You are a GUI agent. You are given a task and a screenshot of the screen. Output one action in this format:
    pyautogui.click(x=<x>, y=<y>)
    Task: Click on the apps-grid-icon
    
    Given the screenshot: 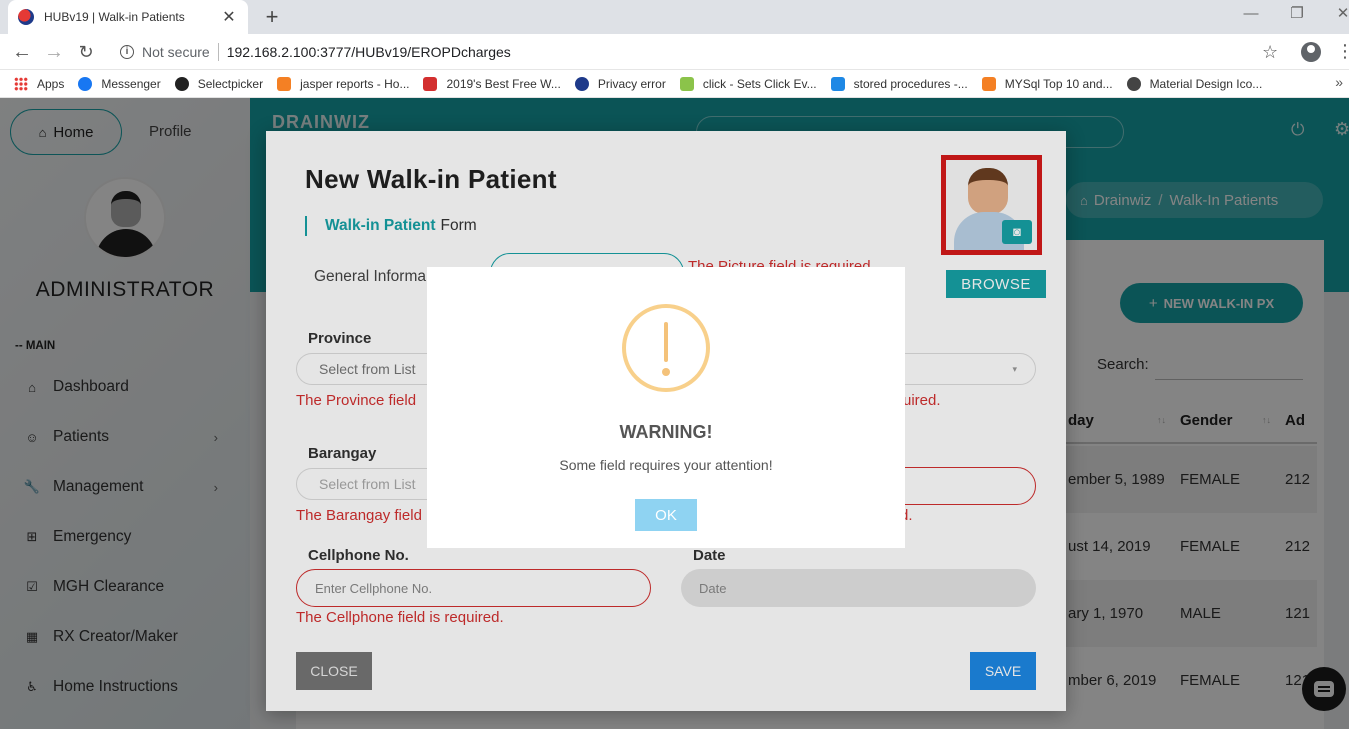 What is the action you would take?
    pyautogui.click(x=21, y=83)
    